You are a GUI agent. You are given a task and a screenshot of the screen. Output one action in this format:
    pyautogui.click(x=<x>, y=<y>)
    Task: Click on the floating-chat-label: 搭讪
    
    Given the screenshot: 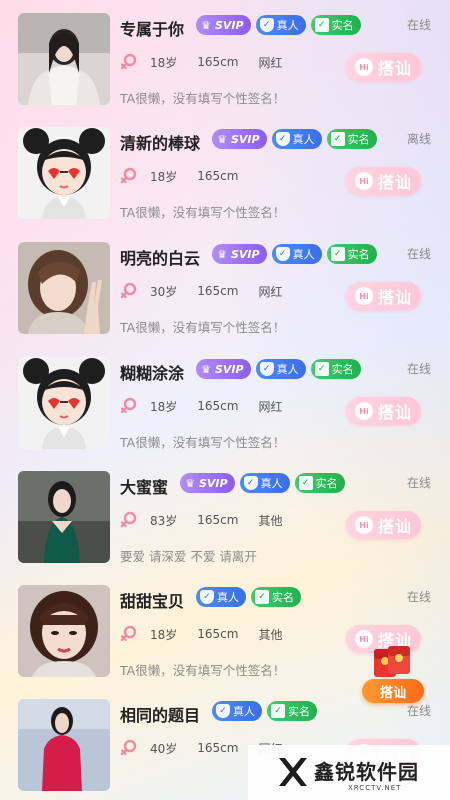 What is the action you would take?
    pyautogui.click(x=393, y=691)
    